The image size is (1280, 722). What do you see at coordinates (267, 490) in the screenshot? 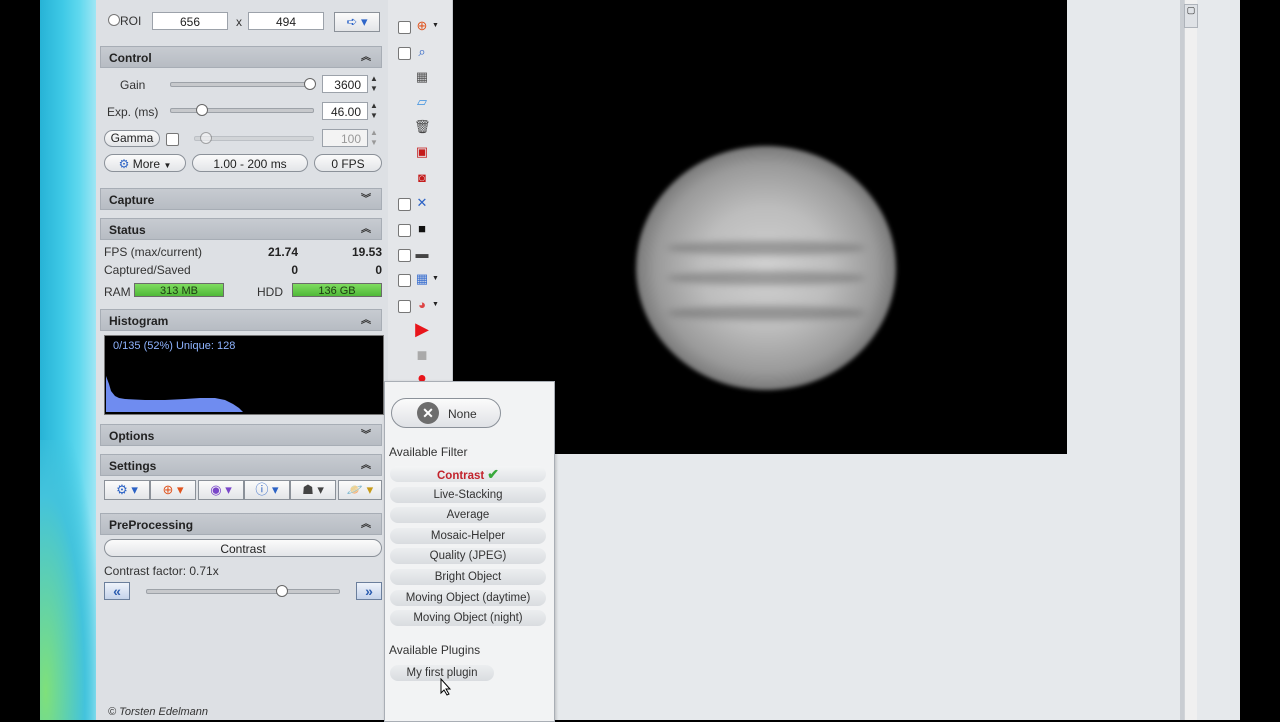
I see `settings-info-button: ⓘ ▾` at bounding box center [267, 490].